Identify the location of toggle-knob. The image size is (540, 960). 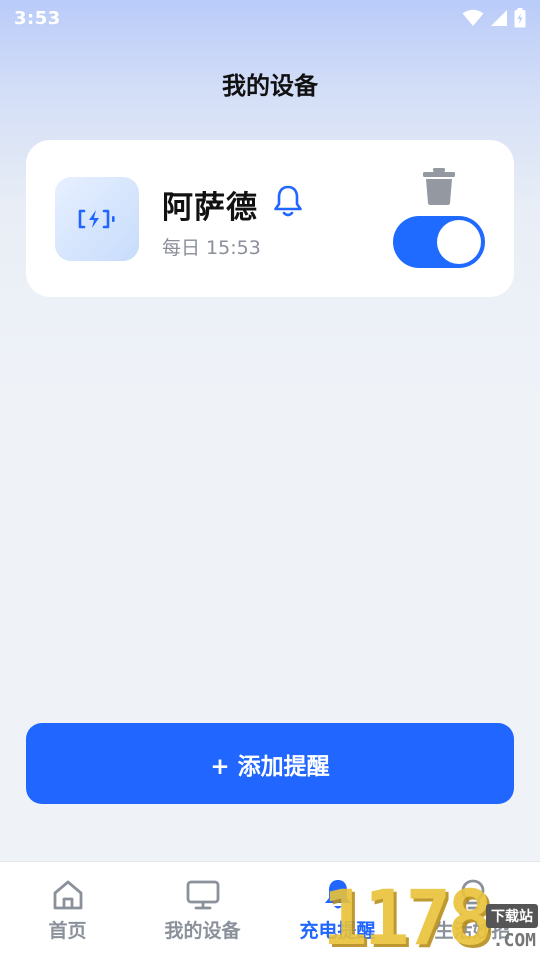
(459, 242).